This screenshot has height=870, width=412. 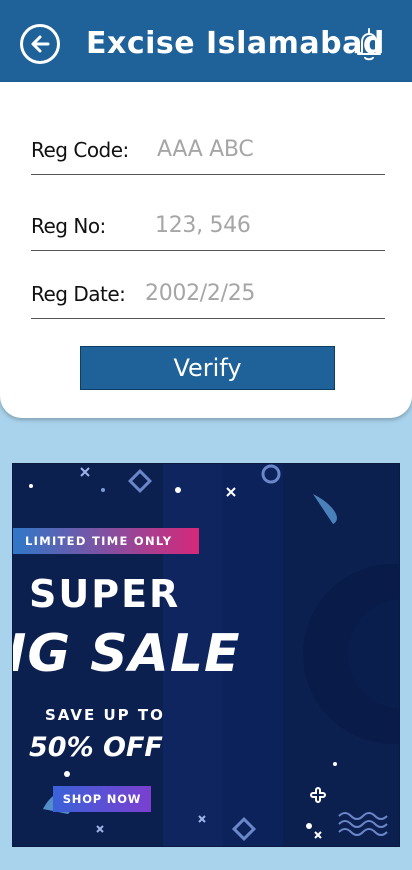 I want to click on reg-no-label: Reg No:, so click(x=68, y=226).